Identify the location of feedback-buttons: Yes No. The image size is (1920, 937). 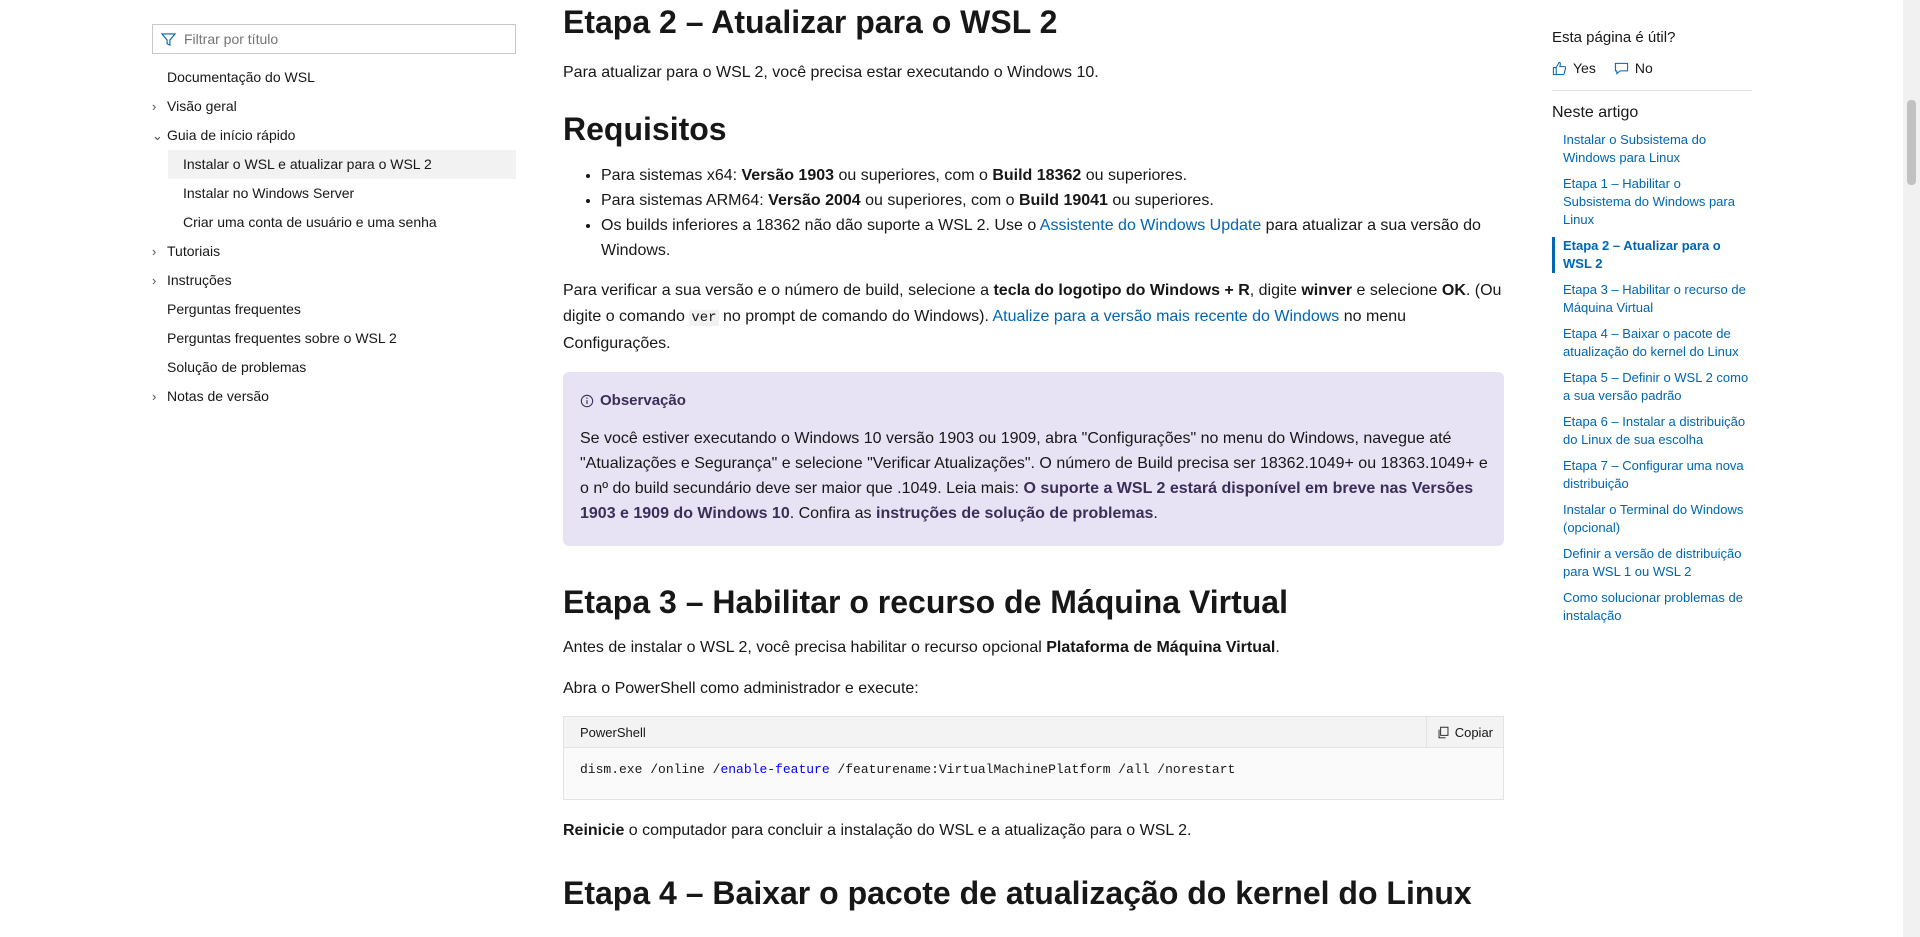
(1652, 68).